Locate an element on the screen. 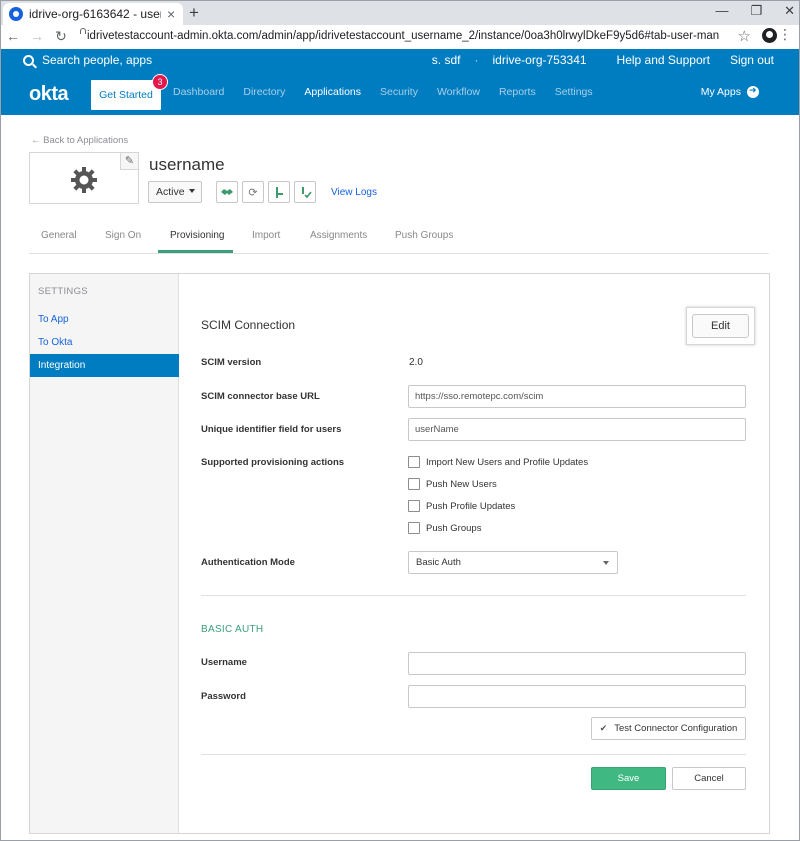 The height and width of the screenshot is (841, 800). sidebar-item-to-okta: To Okta is located at coordinates (104, 342).